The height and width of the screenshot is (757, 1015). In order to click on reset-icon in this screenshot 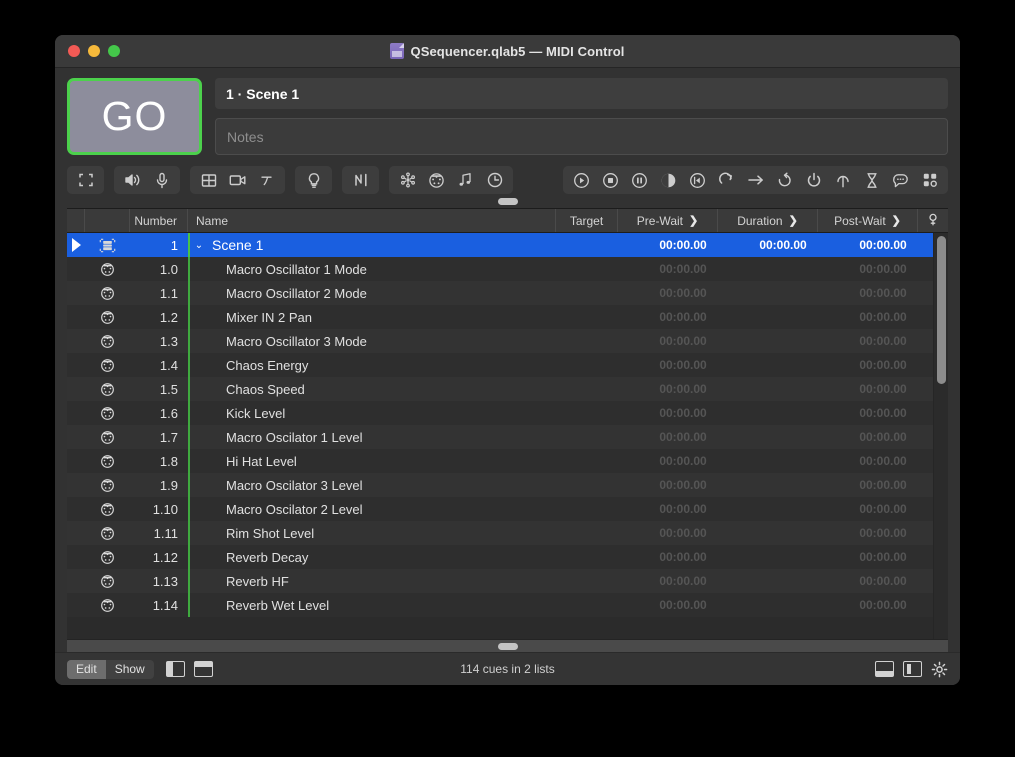, I will do `click(697, 180)`.